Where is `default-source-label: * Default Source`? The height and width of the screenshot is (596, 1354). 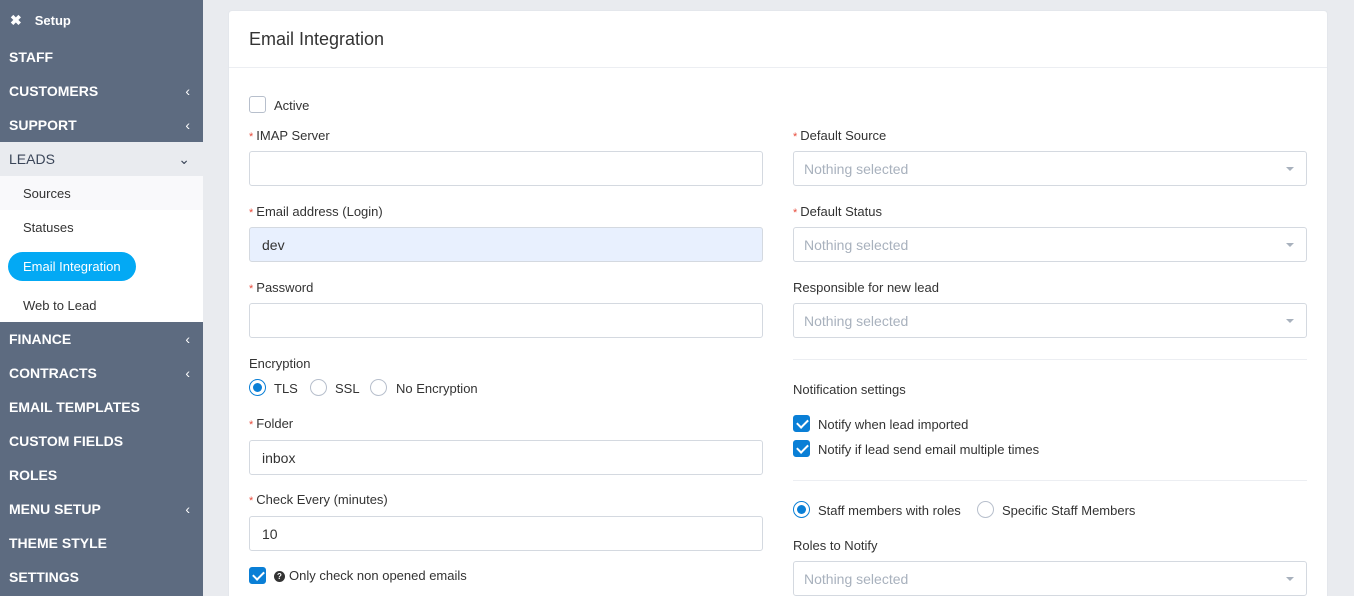
default-source-label: * Default Source is located at coordinates (840, 135).